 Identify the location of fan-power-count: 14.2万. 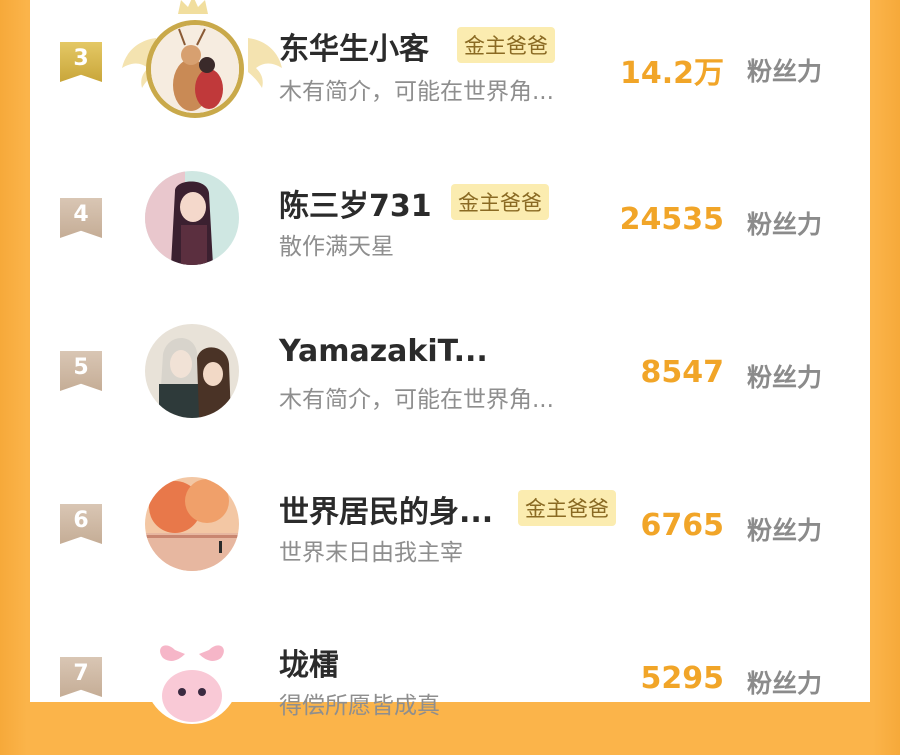
(671, 73).